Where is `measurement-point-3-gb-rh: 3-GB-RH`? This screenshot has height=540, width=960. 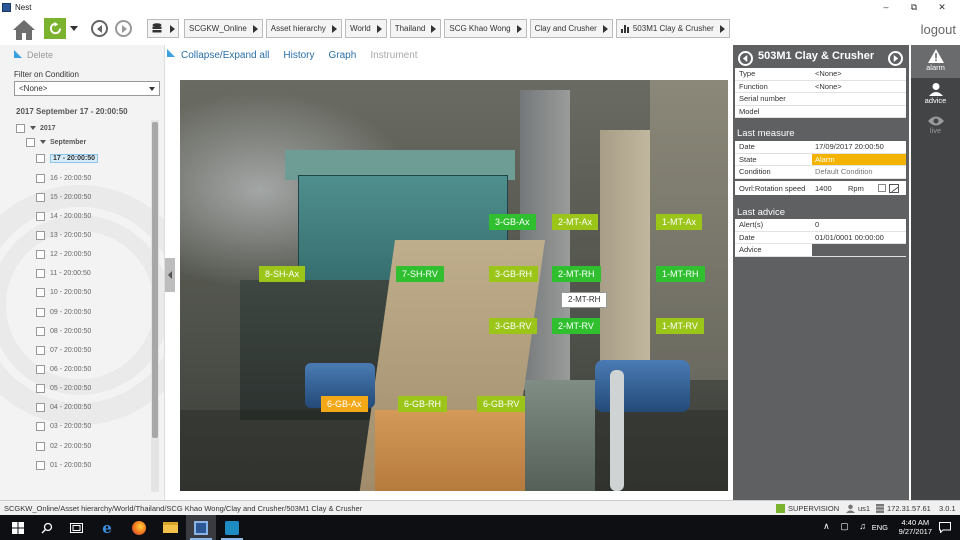 measurement-point-3-gb-rh: 3-GB-RH is located at coordinates (514, 274).